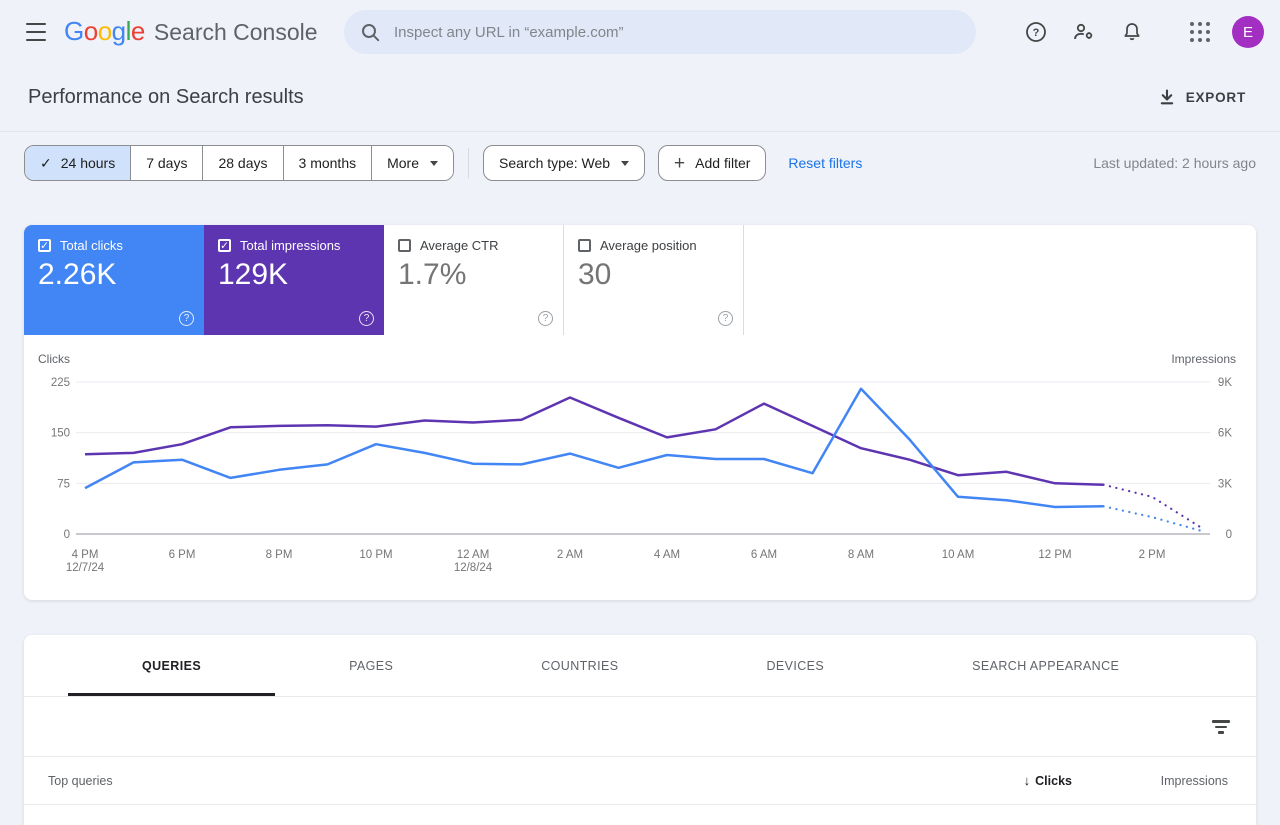  I want to click on url-inspection-searchbox, so click(660, 32).